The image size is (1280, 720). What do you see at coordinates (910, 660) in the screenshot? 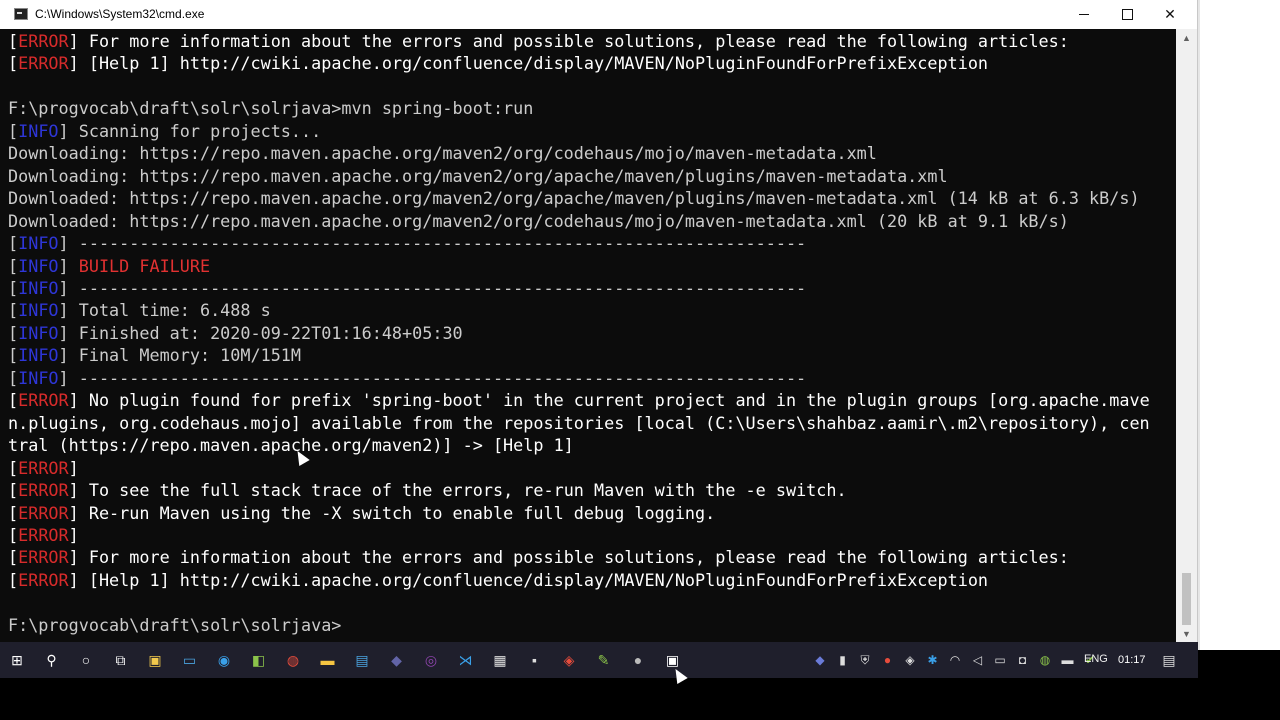
I see `defender-icon: ◈` at bounding box center [910, 660].